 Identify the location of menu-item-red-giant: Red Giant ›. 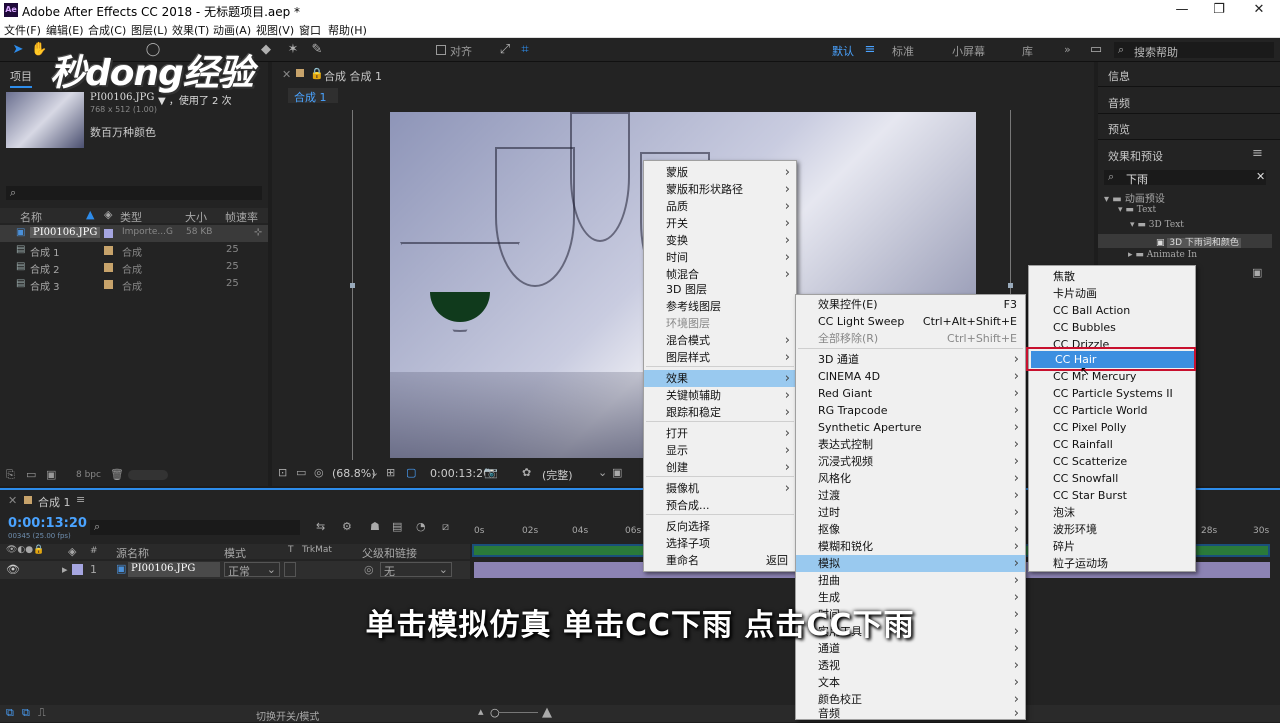
(910, 393).